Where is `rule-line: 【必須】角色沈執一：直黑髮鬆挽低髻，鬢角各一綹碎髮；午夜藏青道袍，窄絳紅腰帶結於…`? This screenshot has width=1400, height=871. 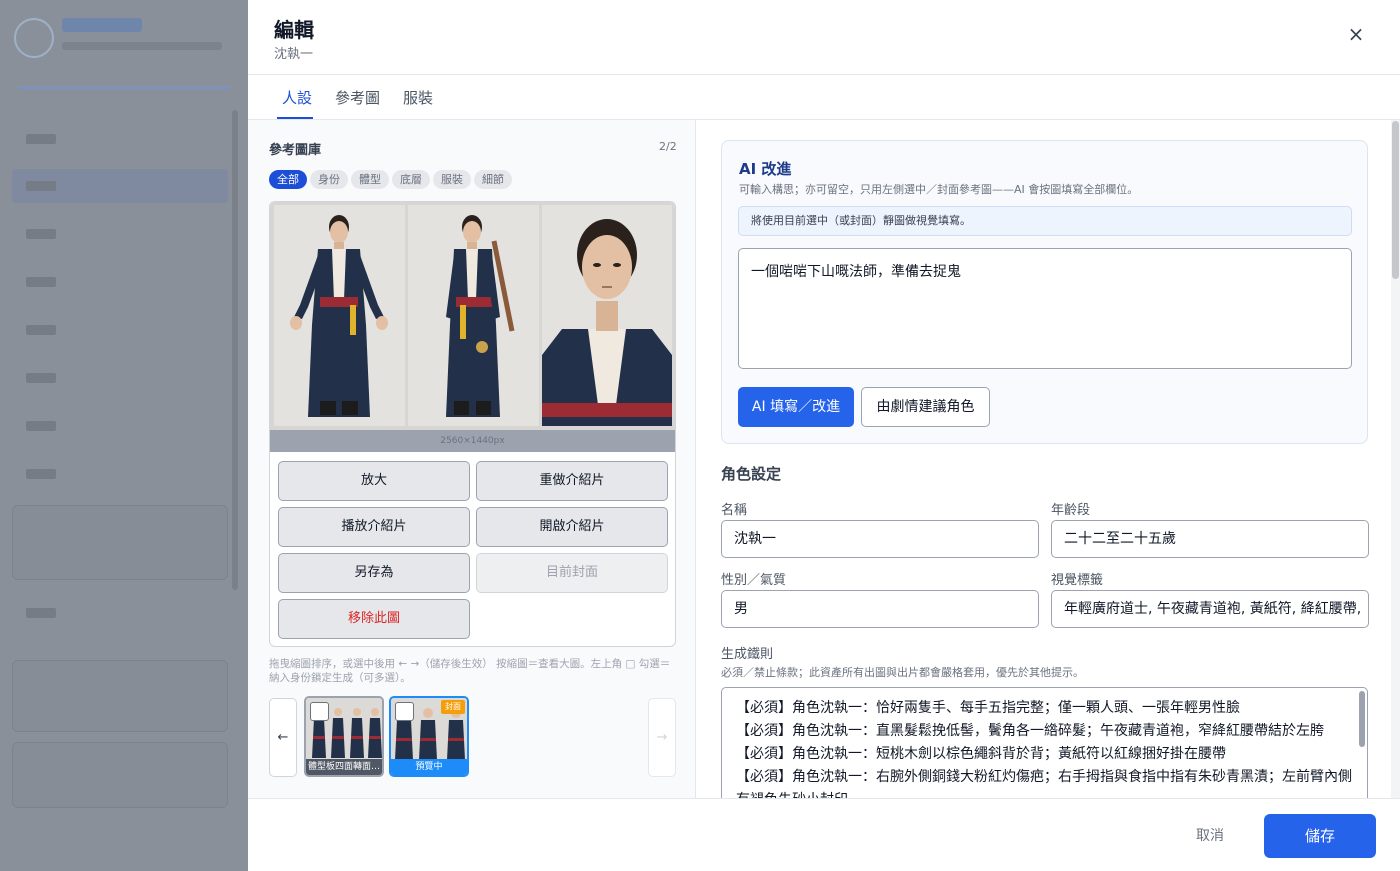 rule-line: 【必須】角色沈執一：直黑髮鬆挽低髻，鬢角各一綹碎髮；午夜藏青道袍，窄絳紅腰帶結於… is located at coordinates (1030, 731).